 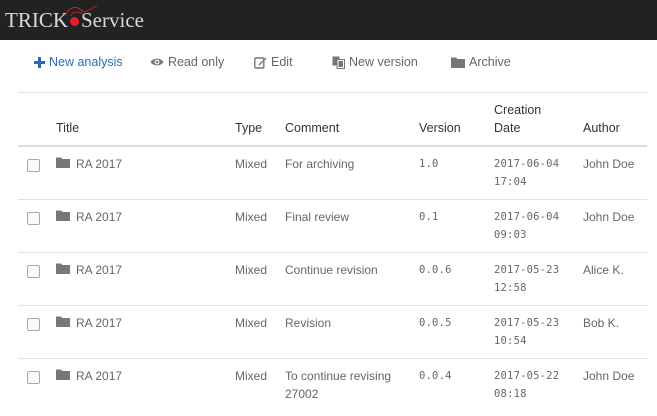 I want to click on row-version: 0.0.6, so click(x=435, y=270).